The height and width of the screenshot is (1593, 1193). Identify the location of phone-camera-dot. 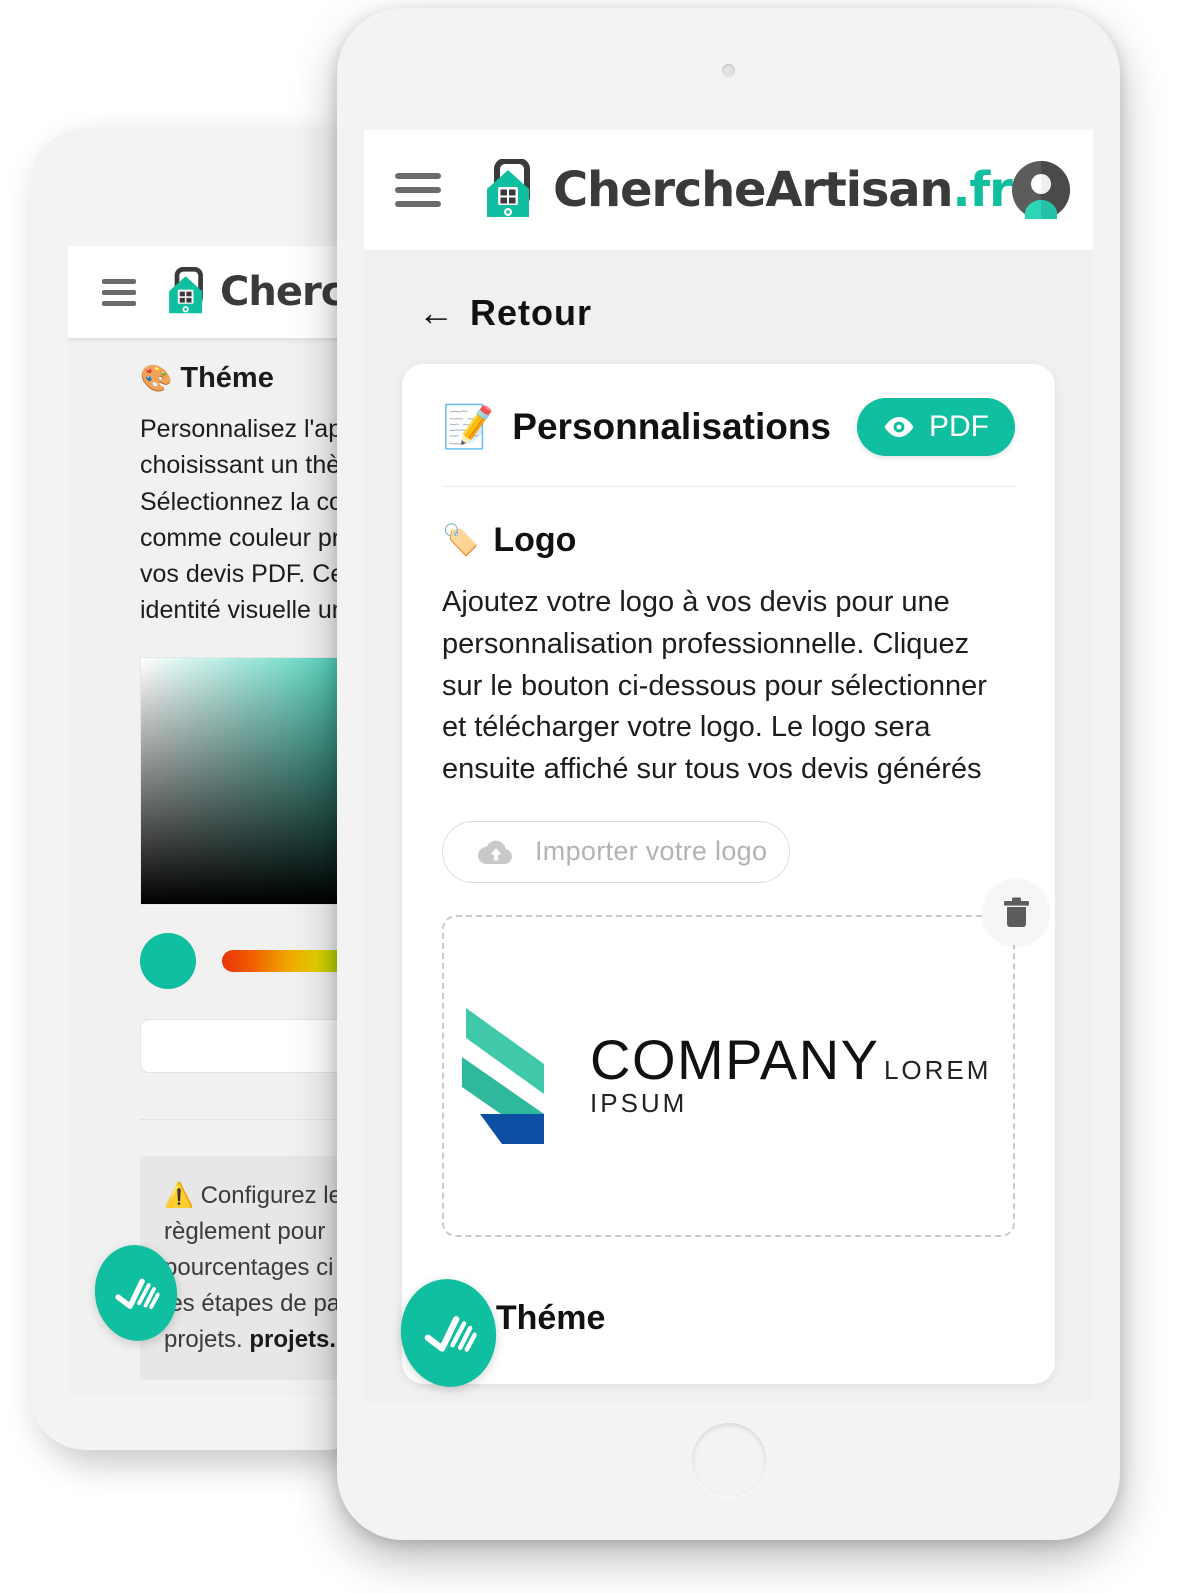
(728, 70).